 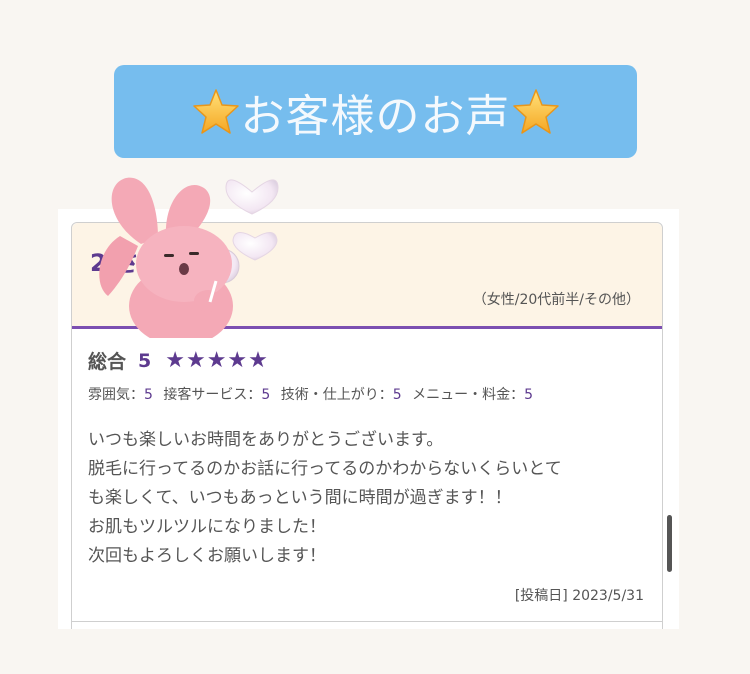 I want to click on sub-ratings: 雰囲気：5 接客サービス：5 技術・仕上がり：5 メニュー・料金：5, so click(x=313, y=394).